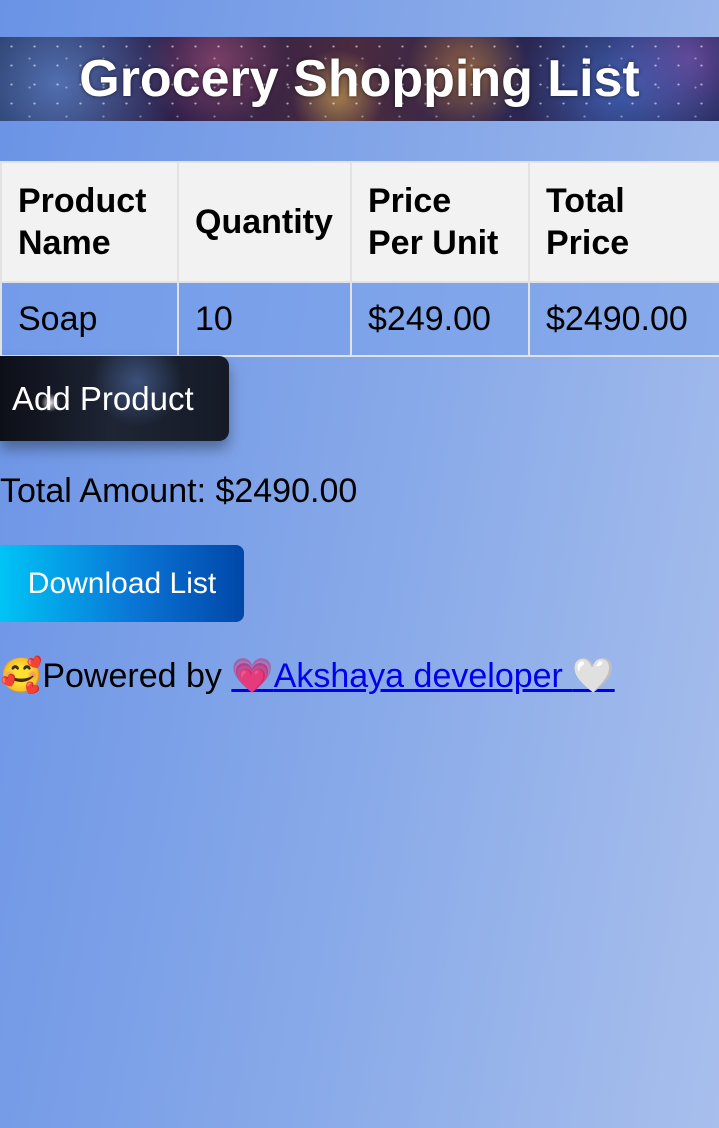  I want to click on powered-by-text: Powered by, so click(137, 676).